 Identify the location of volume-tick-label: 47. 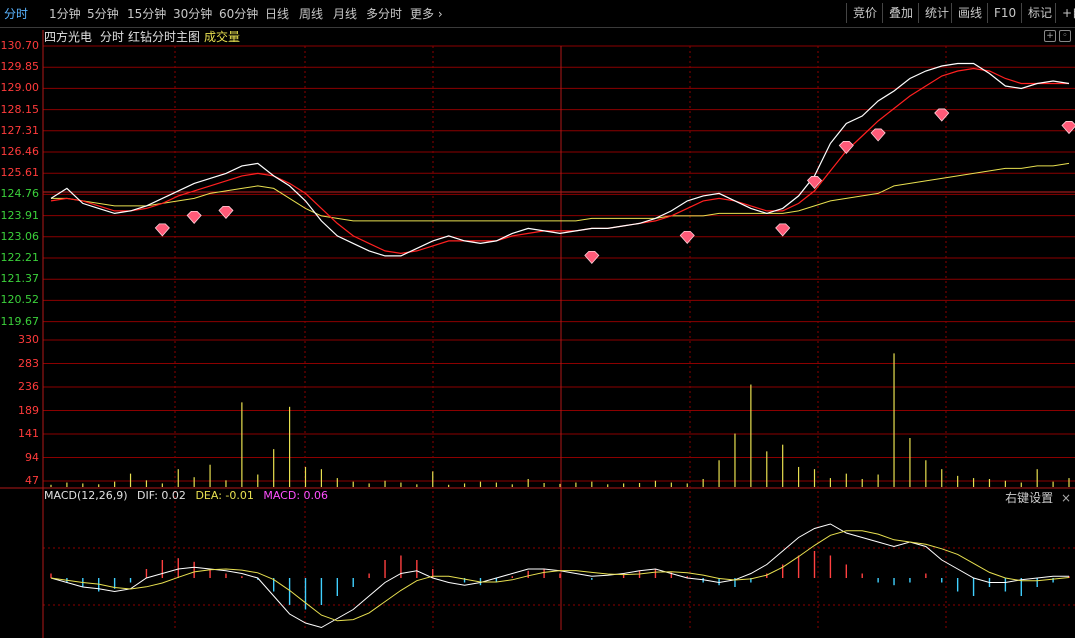
(32, 480).